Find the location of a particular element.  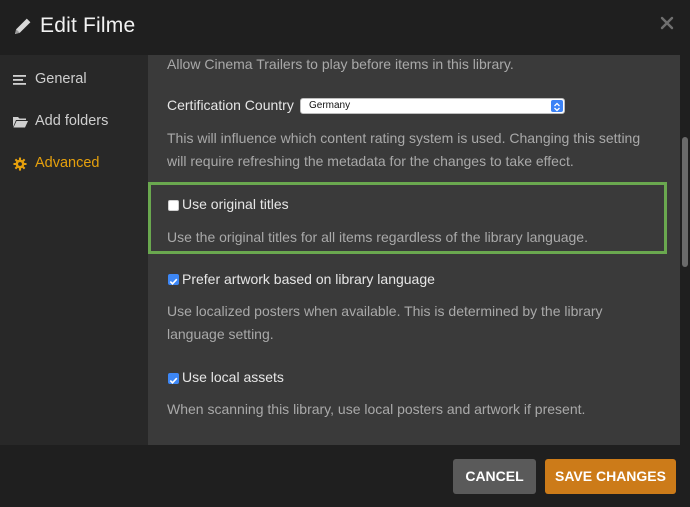

scrollbar-thumb is located at coordinates (685, 202).